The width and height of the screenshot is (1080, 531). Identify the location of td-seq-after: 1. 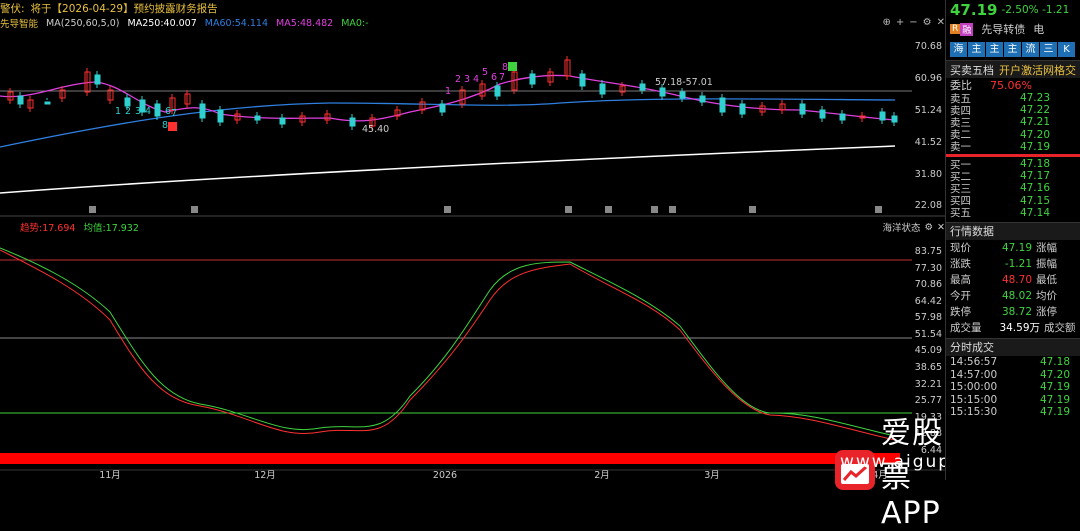
(448, 91).